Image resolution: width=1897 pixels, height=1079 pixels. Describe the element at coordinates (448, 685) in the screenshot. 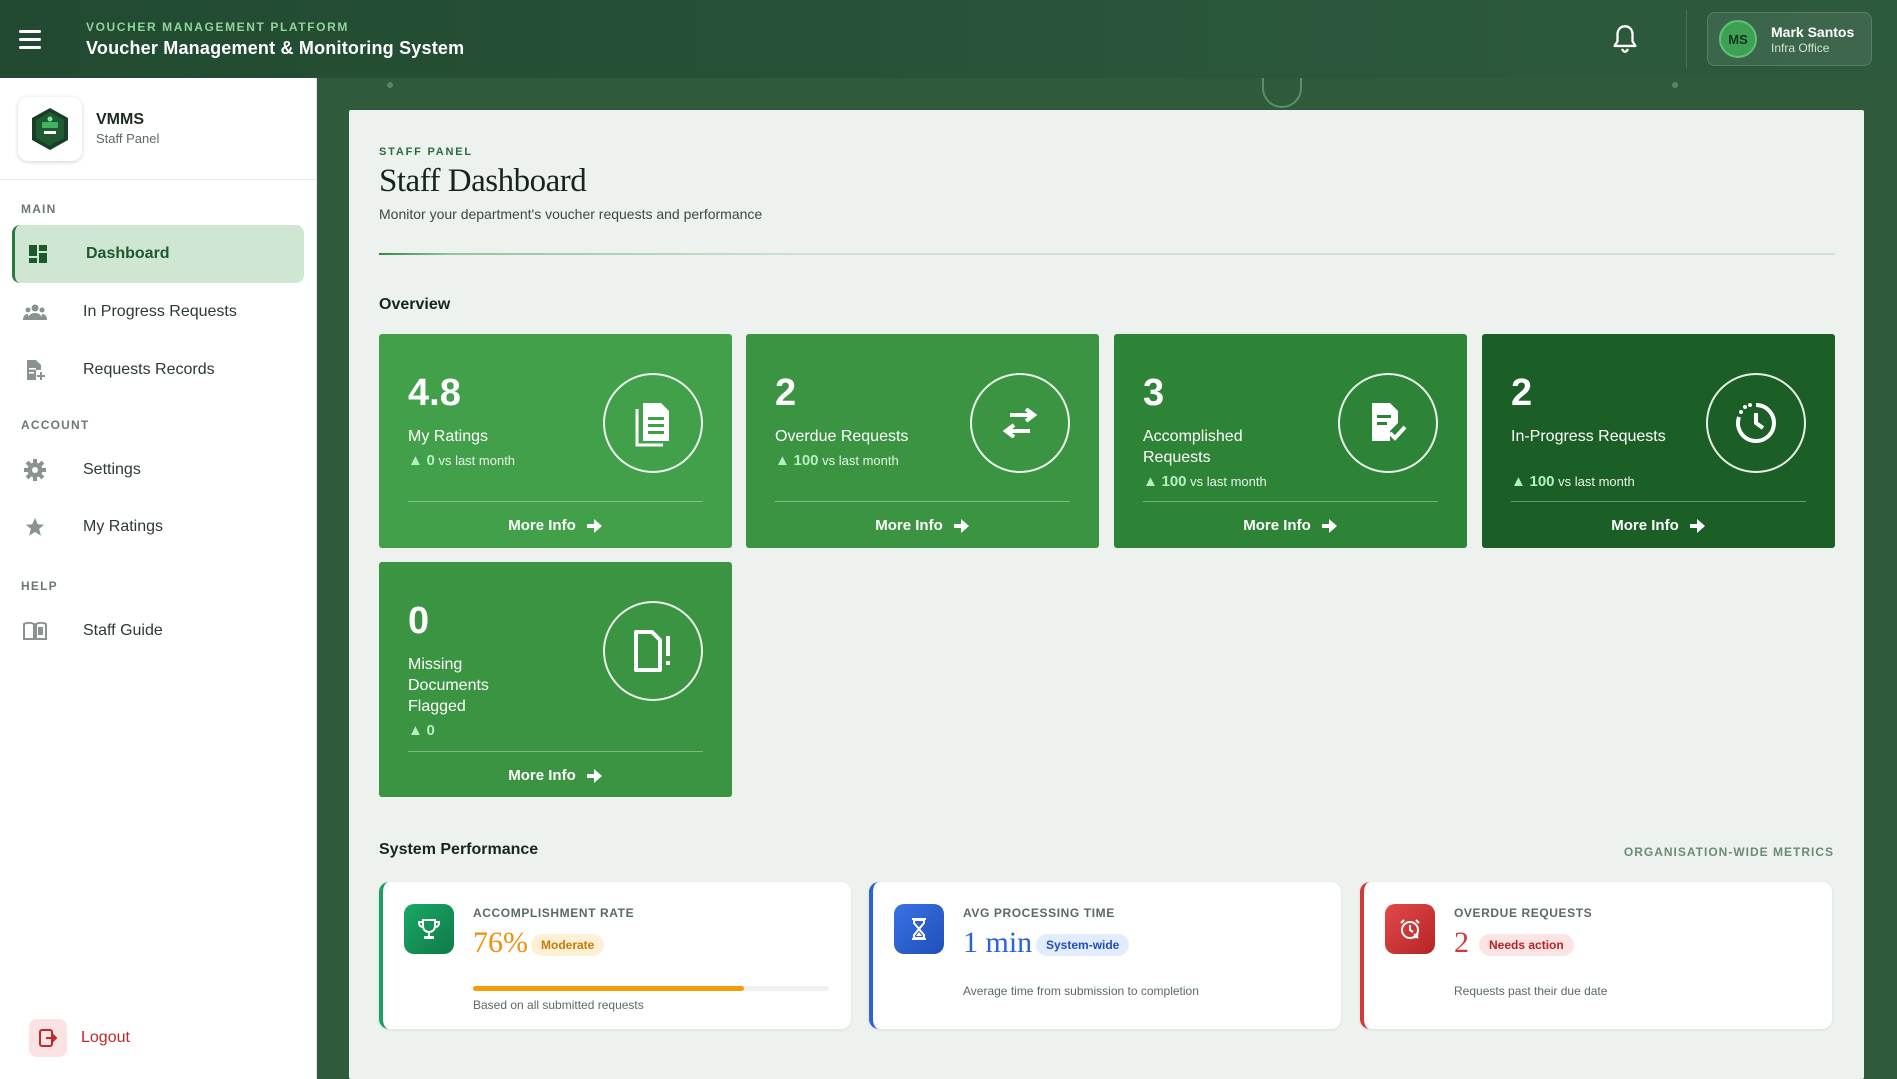

I see `stat-label: Missing Documents Flagged` at that location.